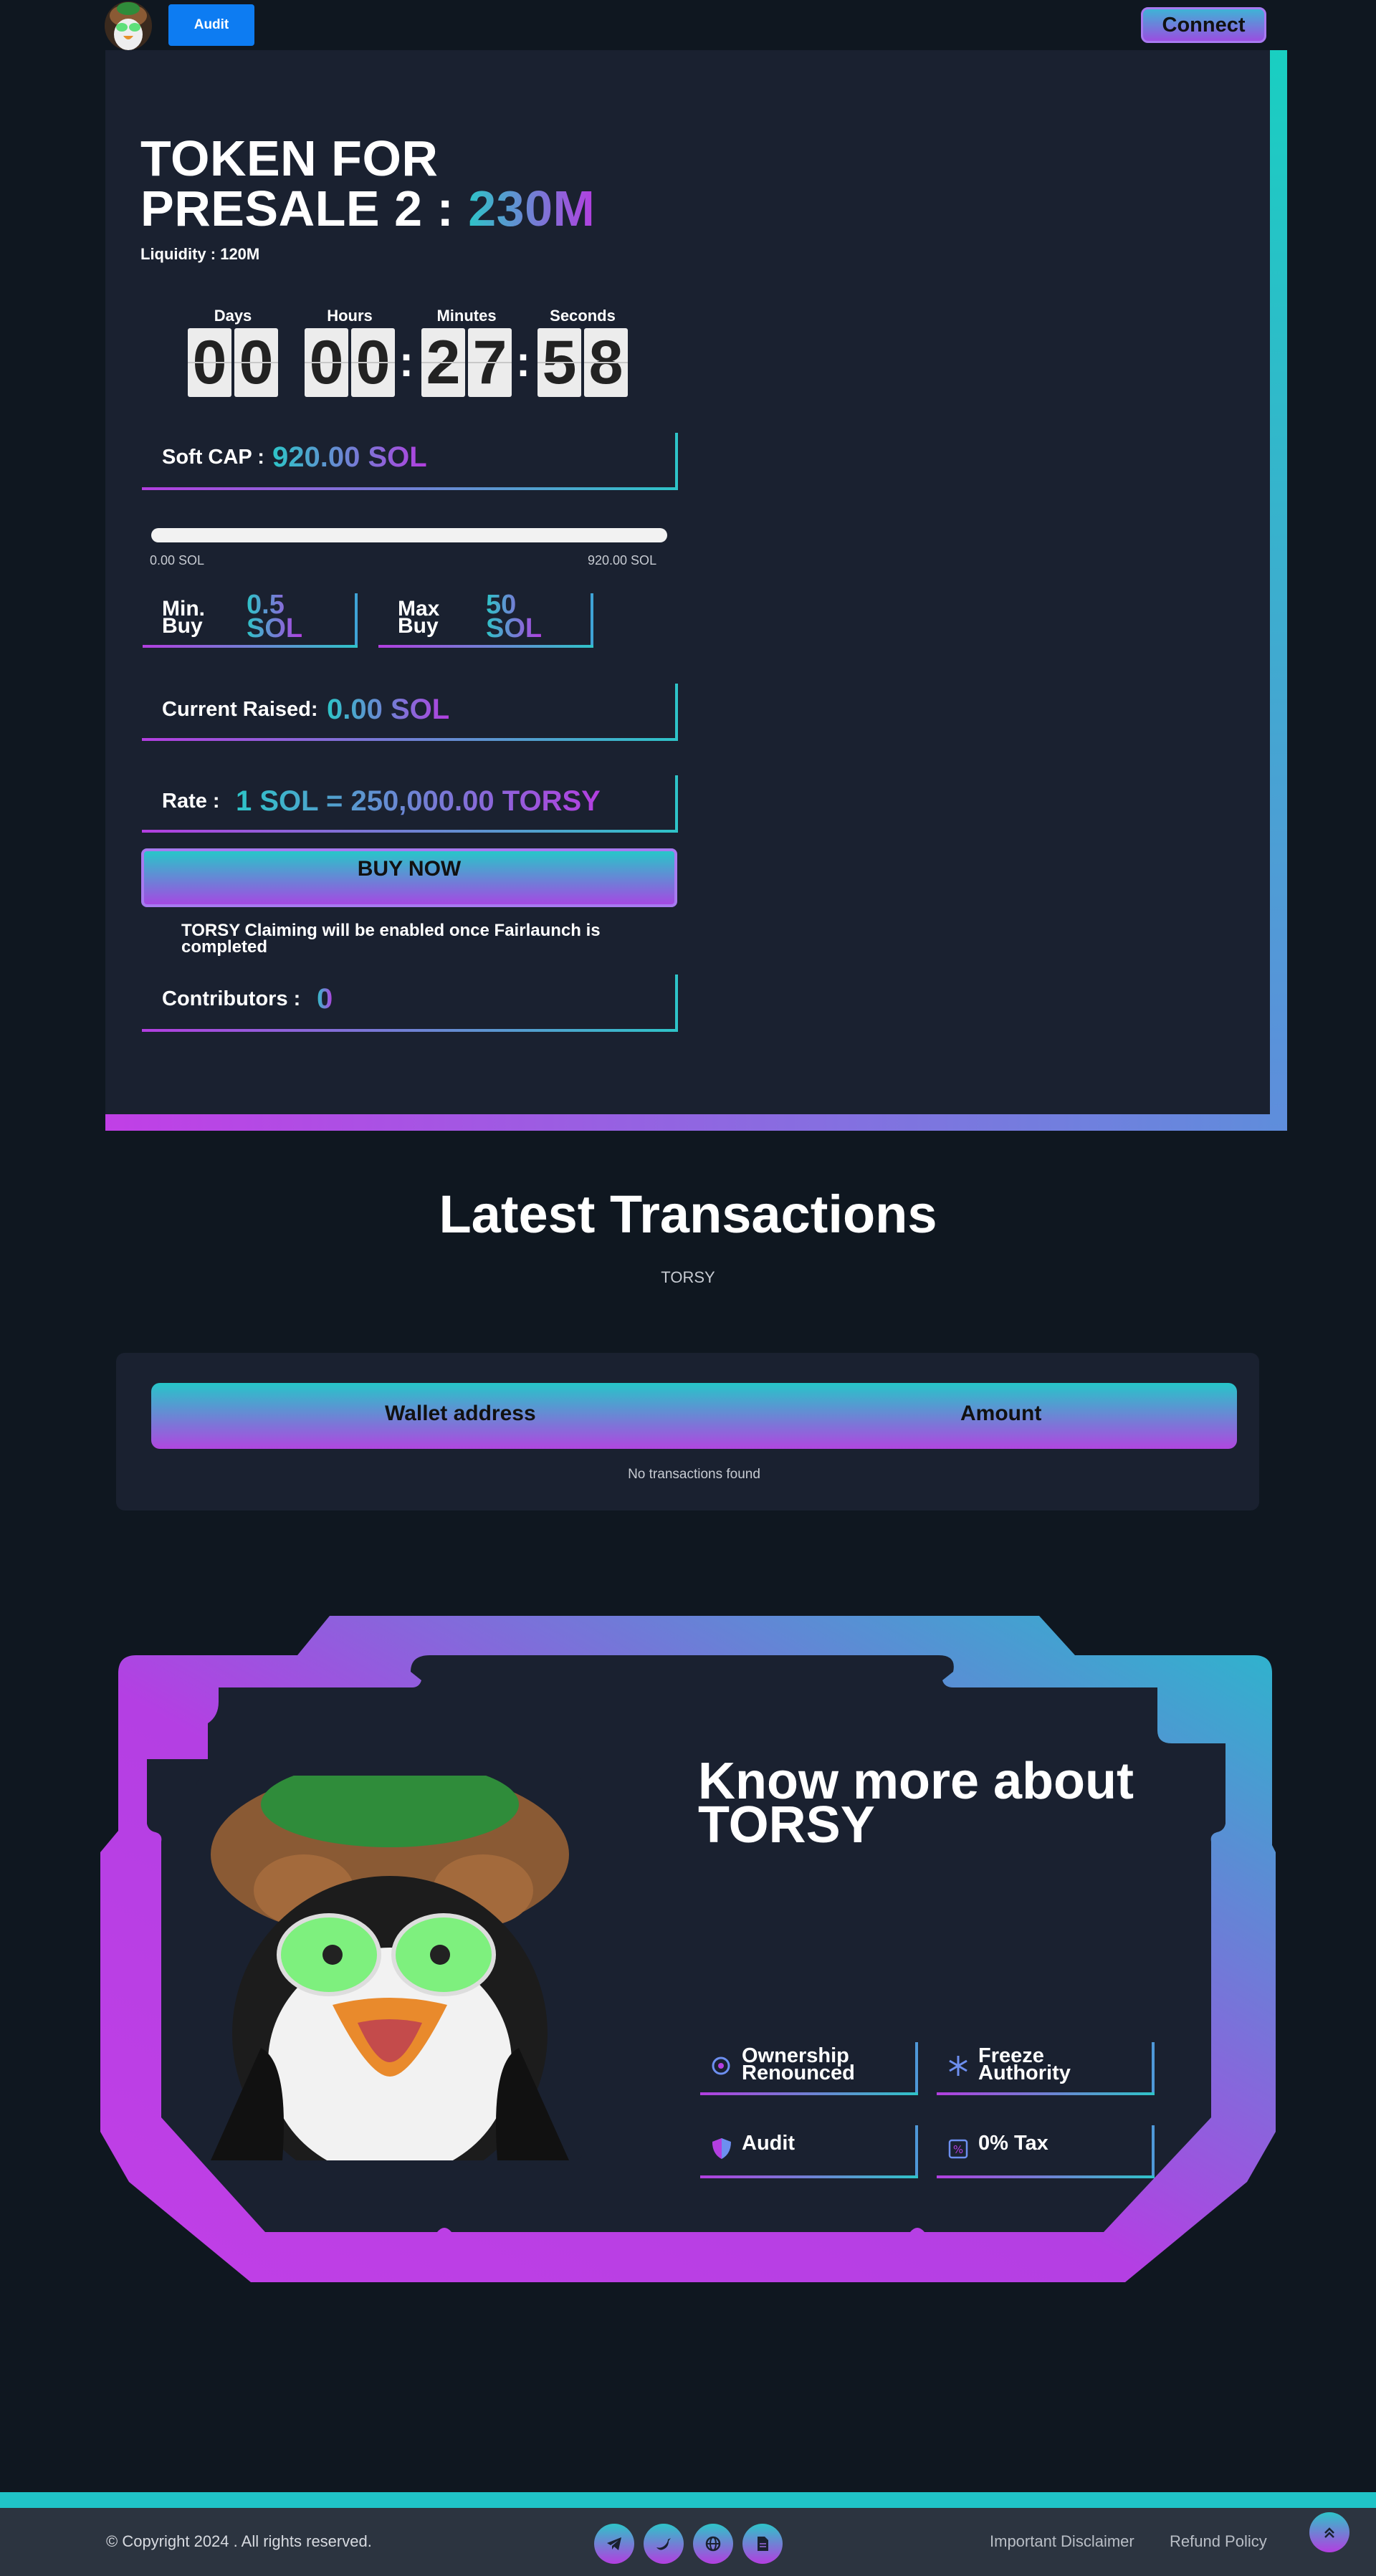  What do you see at coordinates (694, 1474) in the screenshot?
I see `transactions-empty-state: No transactions found` at bounding box center [694, 1474].